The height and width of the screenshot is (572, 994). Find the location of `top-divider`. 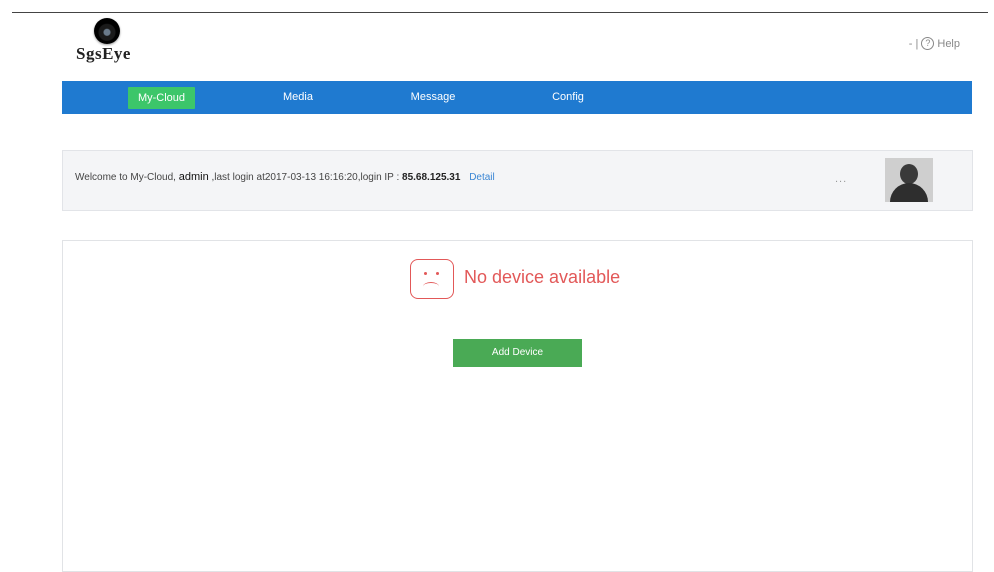

top-divider is located at coordinates (500, 12).